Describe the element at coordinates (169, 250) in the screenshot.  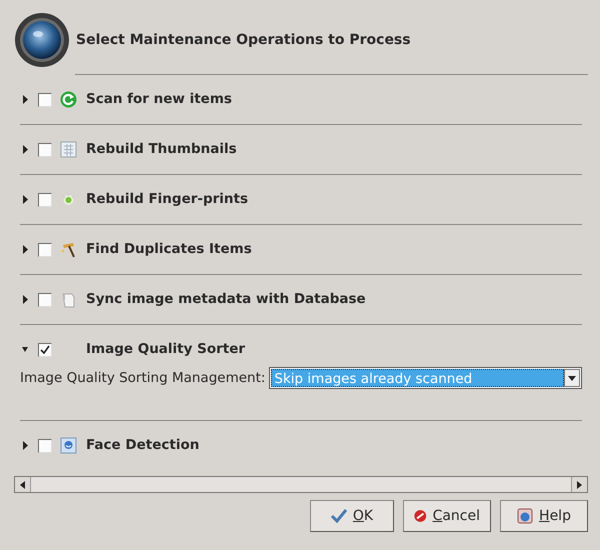
I see `operation-label: Find Duplicates Items` at that location.